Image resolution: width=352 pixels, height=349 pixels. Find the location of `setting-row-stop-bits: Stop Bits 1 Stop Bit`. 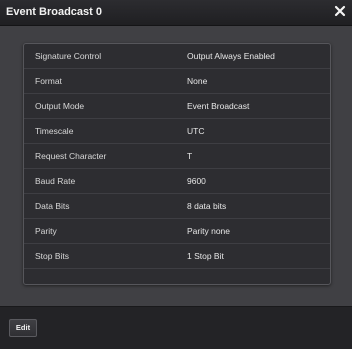

setting-row-stop-bits: Stop Bits 1 Stop Bit is located at coordinates (177, 256).